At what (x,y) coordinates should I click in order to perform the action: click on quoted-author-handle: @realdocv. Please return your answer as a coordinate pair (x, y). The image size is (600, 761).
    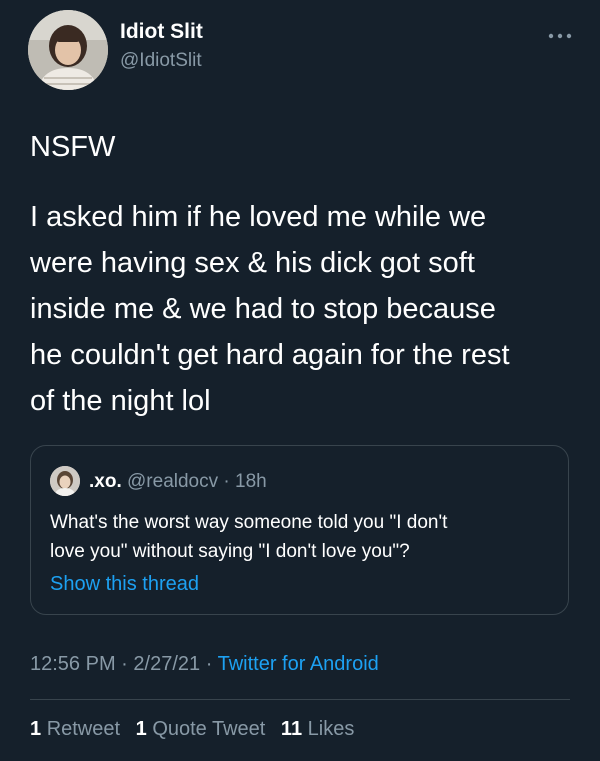
    Looking at the image, I should click on (172, 481).